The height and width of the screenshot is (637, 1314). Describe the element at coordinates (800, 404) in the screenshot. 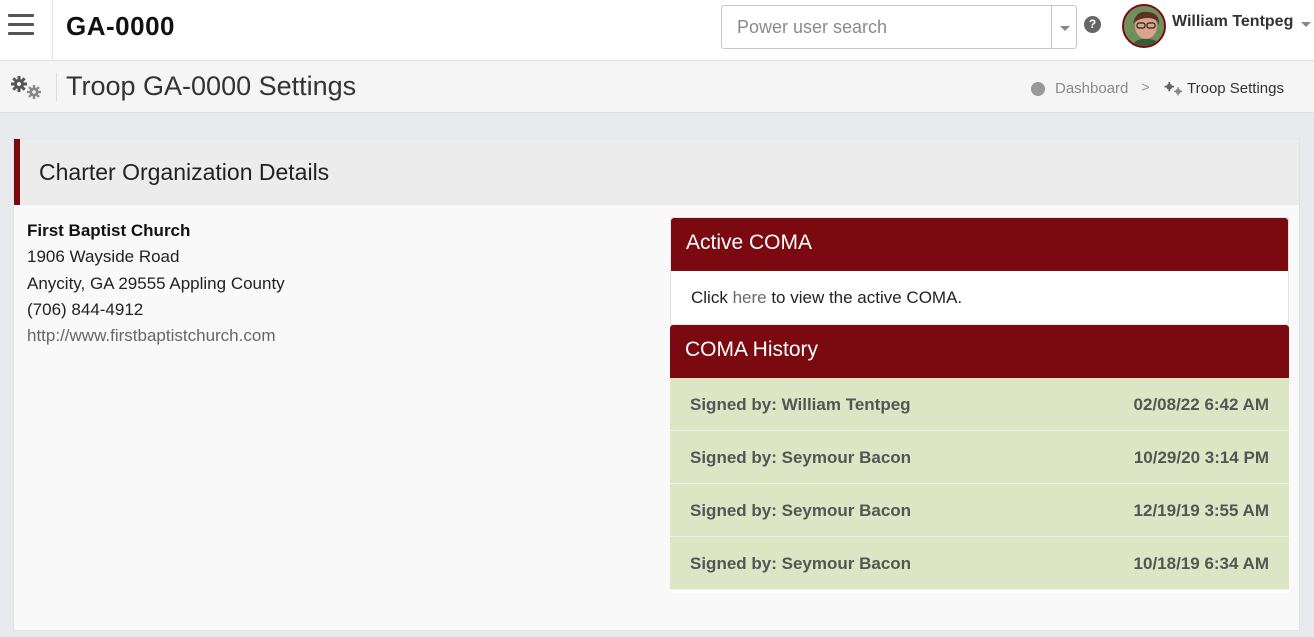

I see `coma-signed-by: Signed by: William Tentpeg` at that location.